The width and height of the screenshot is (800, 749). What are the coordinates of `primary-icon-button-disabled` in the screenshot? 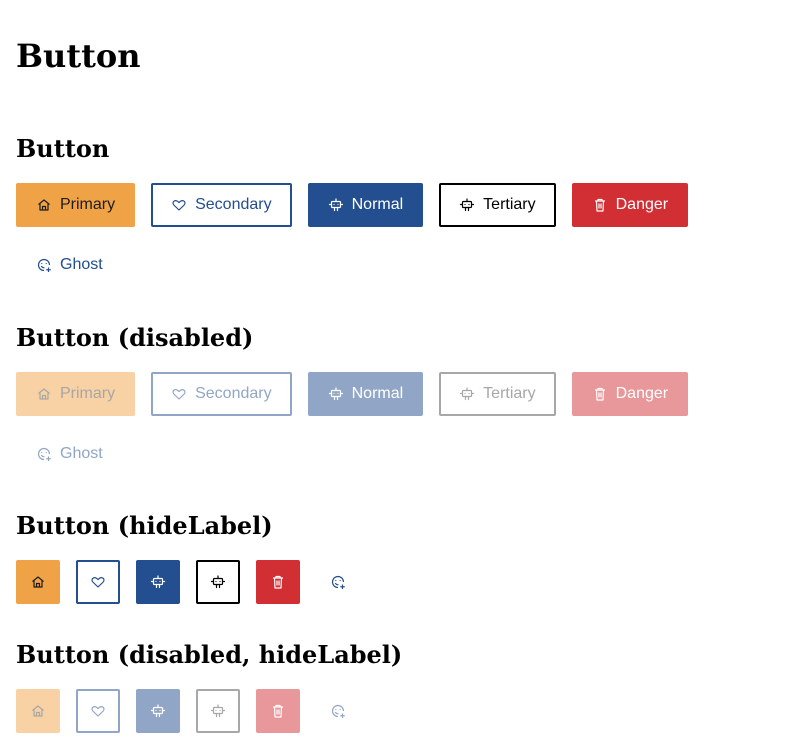 It's located at (38, 711).